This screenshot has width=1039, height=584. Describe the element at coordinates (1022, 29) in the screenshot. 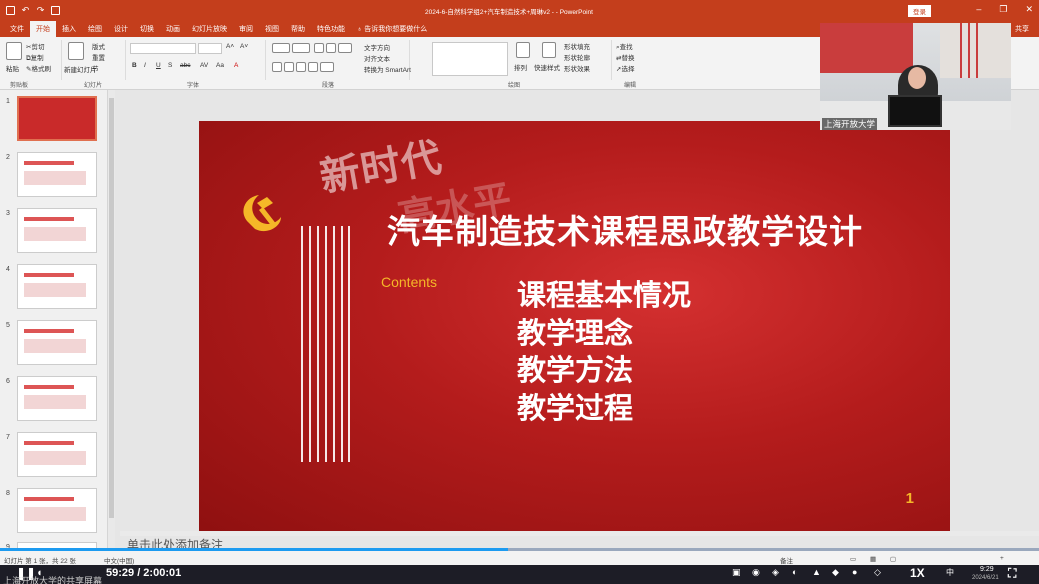

I see `share-button: 共享` at that location.